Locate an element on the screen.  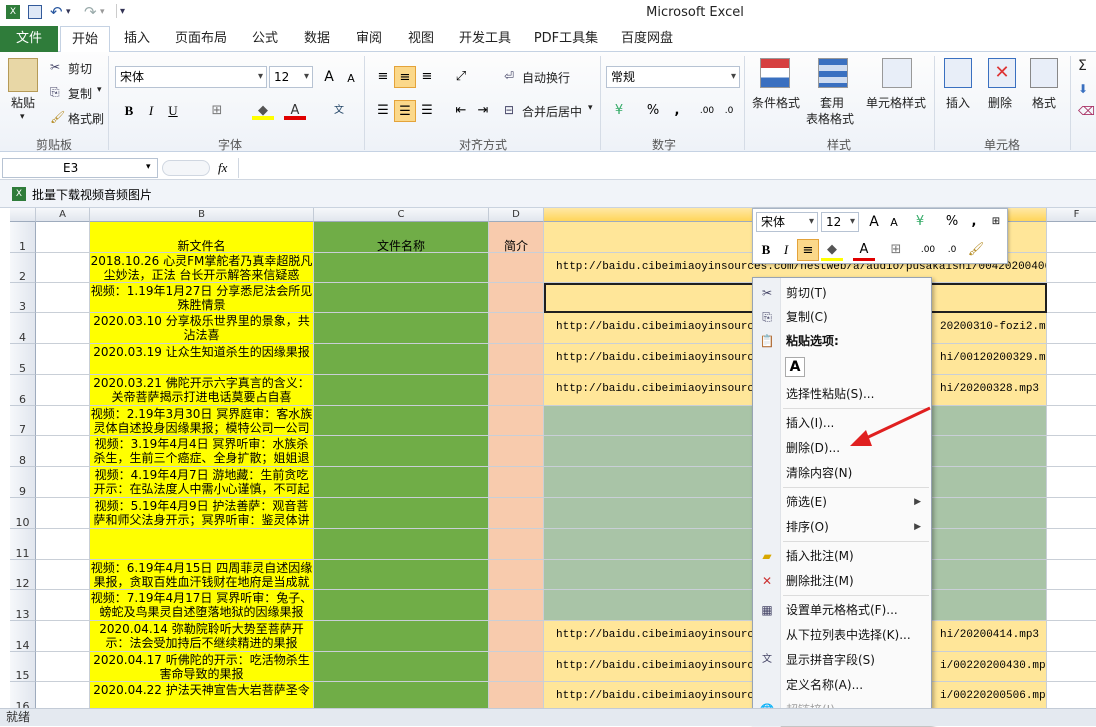
cell-F12 is located at coordinates (1071, 575).